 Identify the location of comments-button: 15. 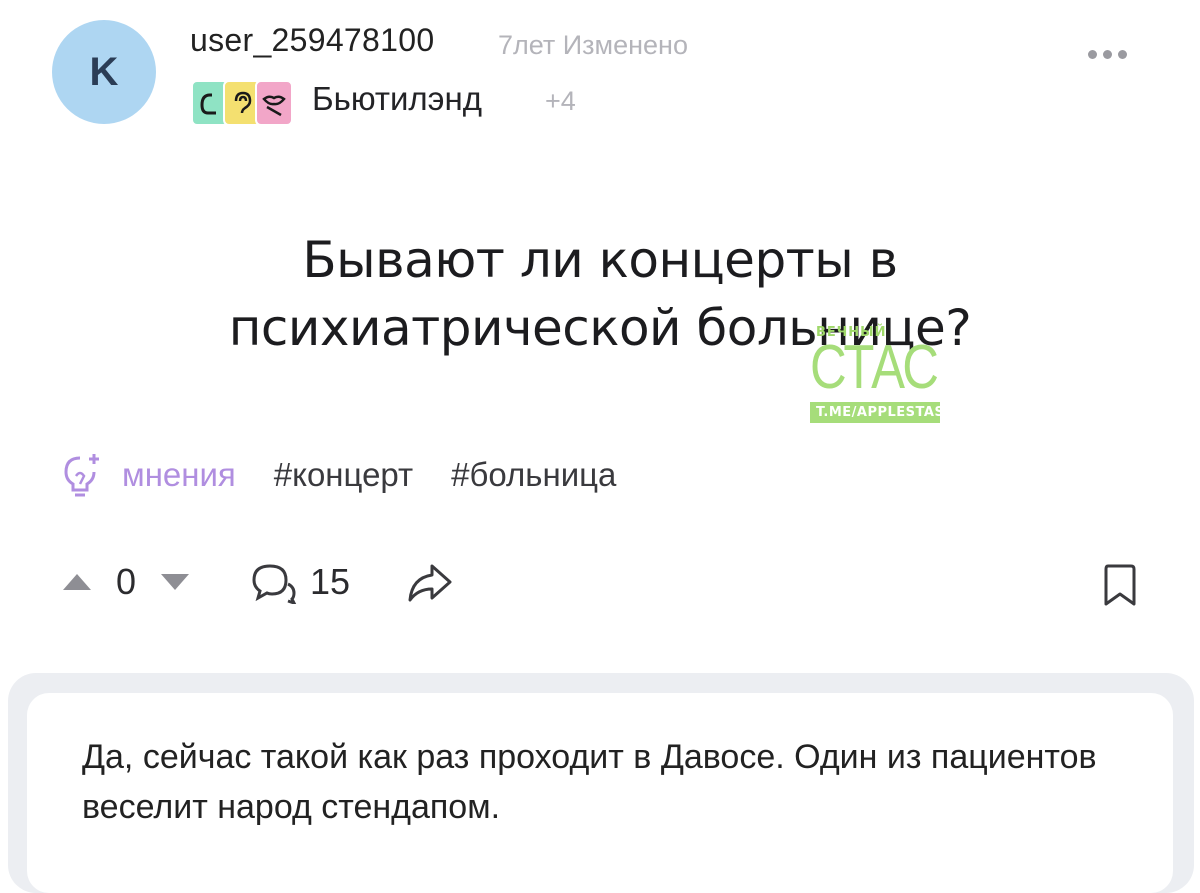
(299, 582).